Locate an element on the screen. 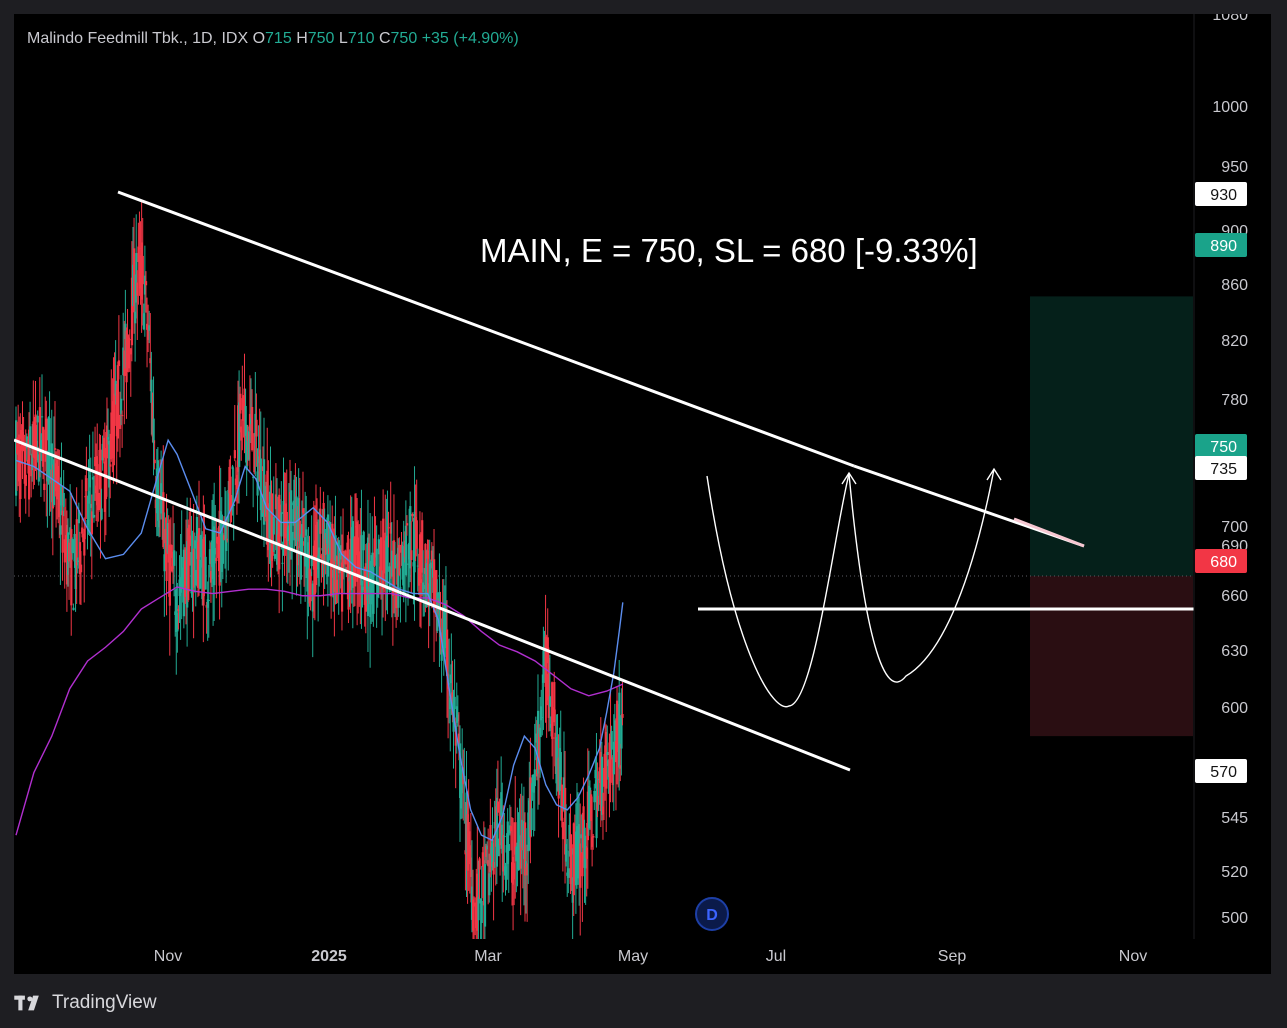  time-tick-label: Nov is located at coordinates (1133, 956).